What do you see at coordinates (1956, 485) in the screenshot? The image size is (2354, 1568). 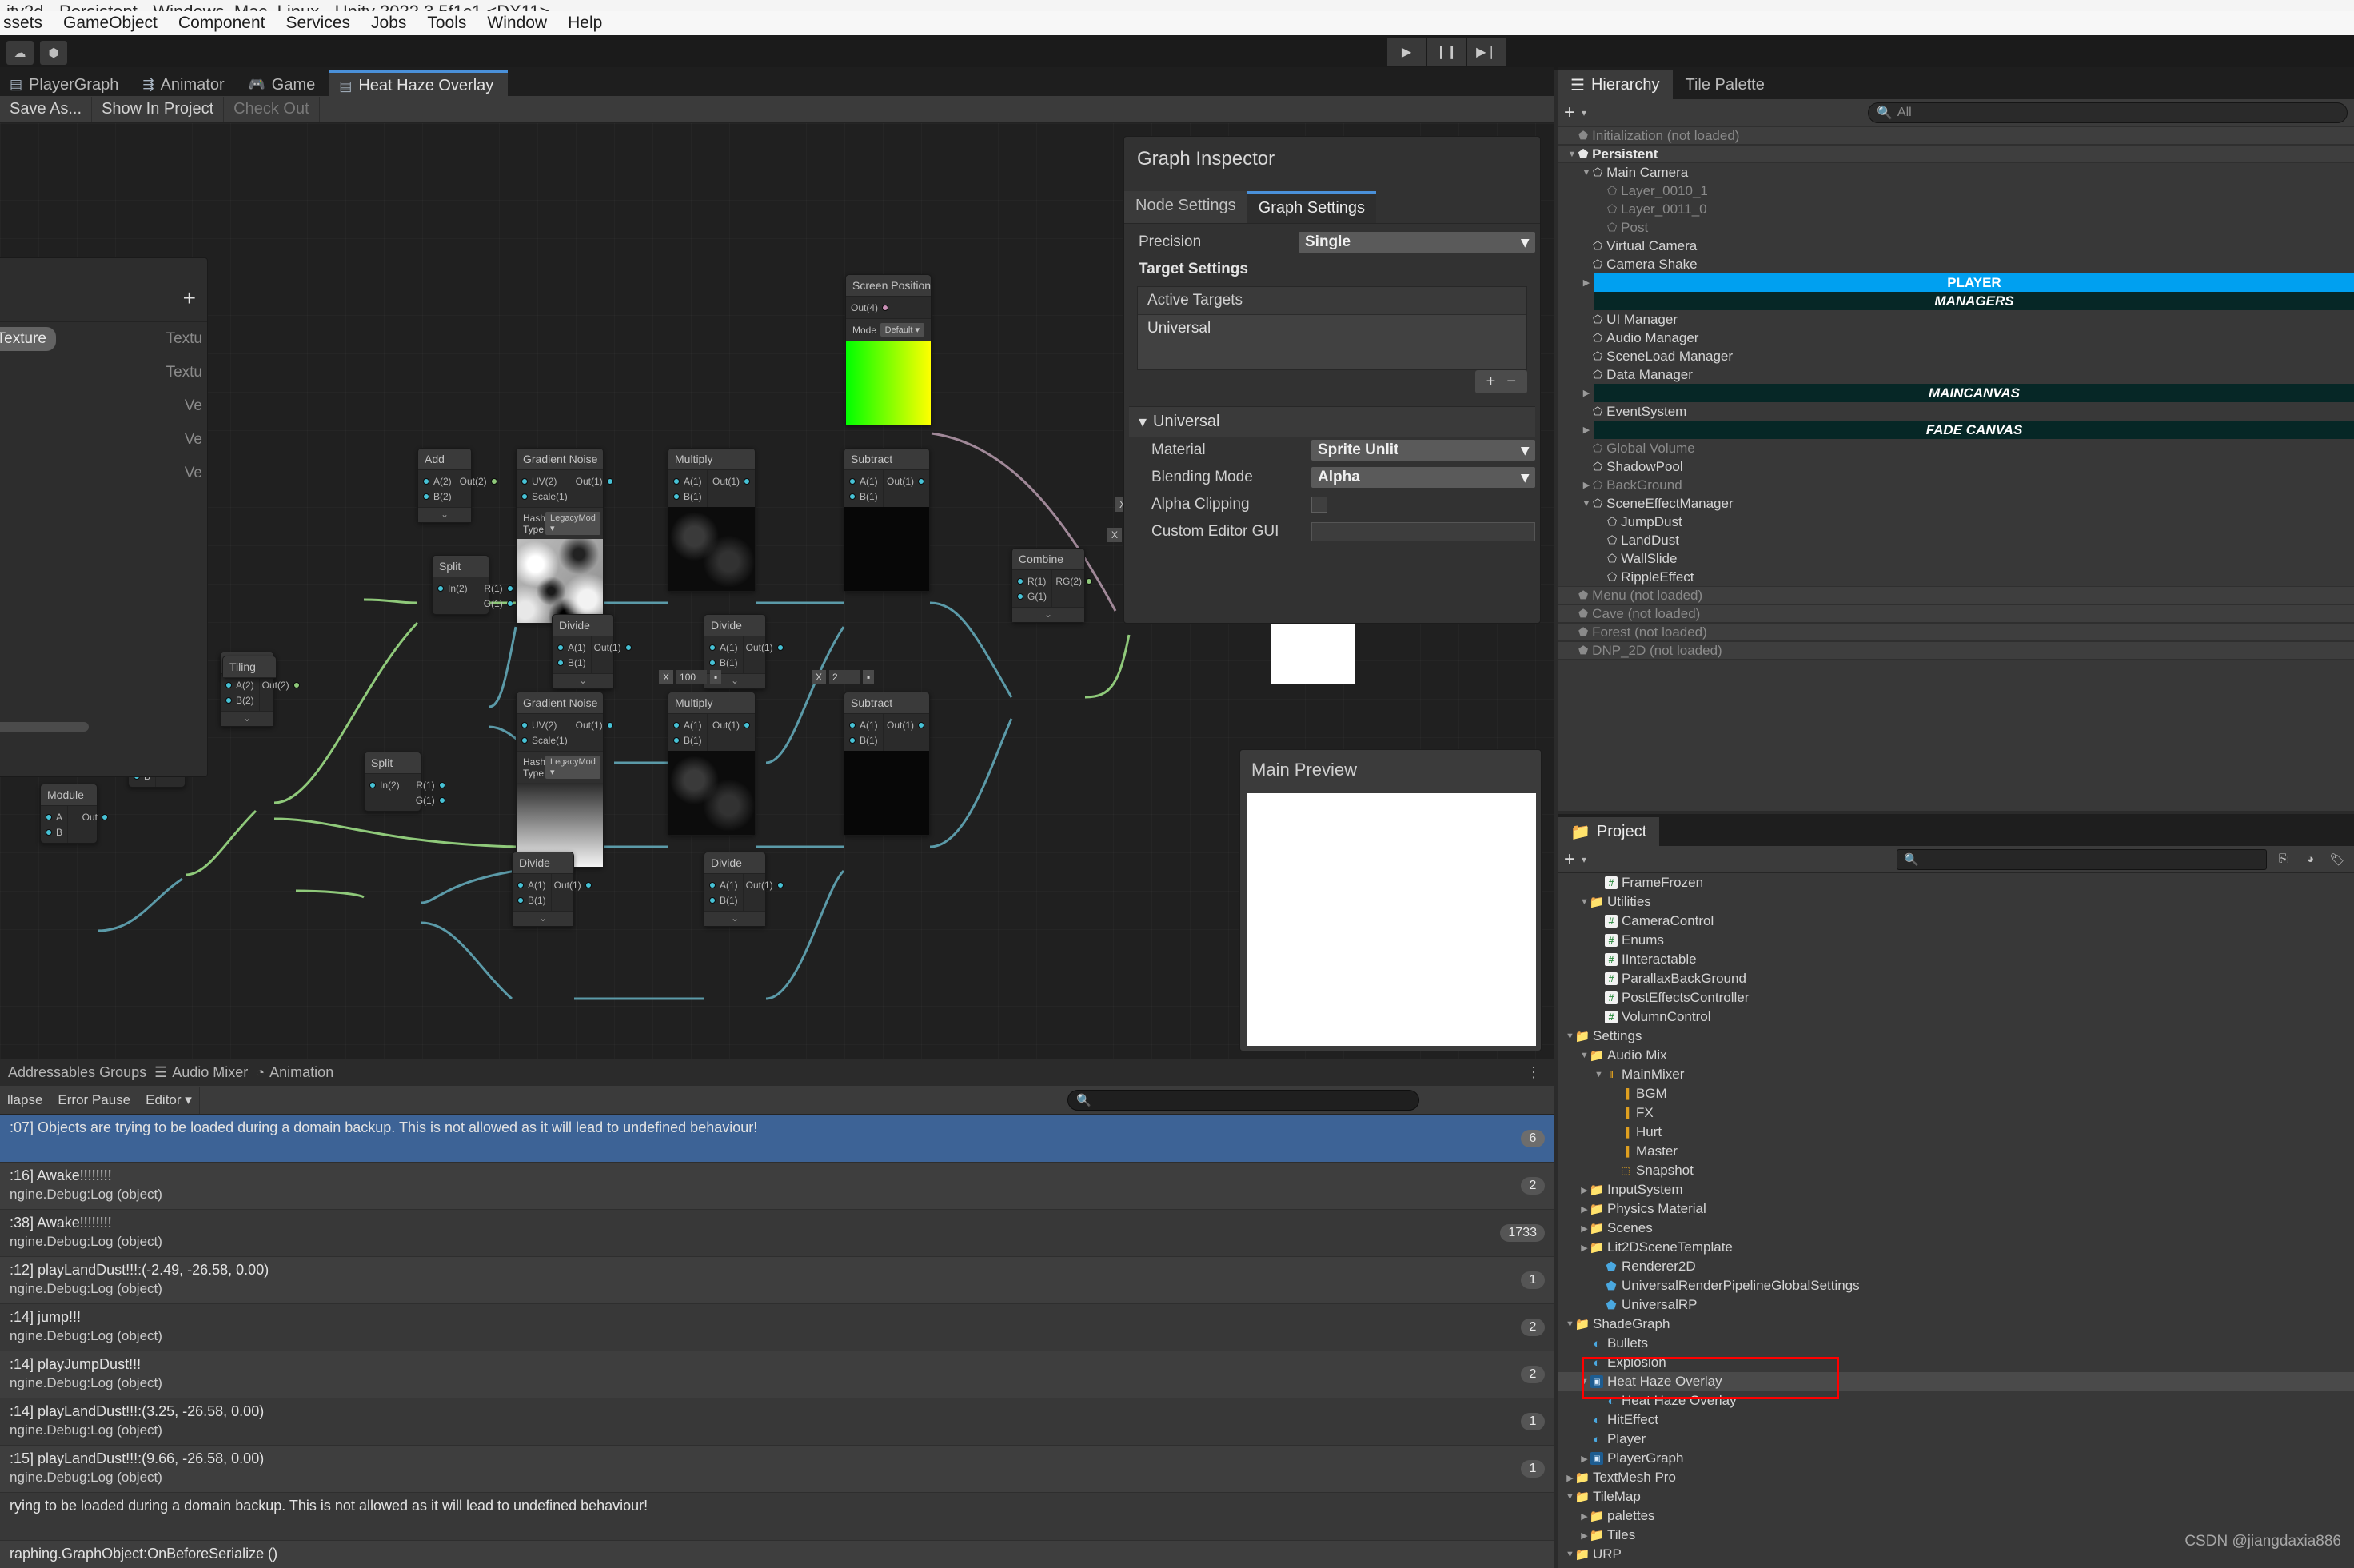 I see `hierarchy-item: ▶ ⬠ BackGround` at bounding box center [1956, 485].